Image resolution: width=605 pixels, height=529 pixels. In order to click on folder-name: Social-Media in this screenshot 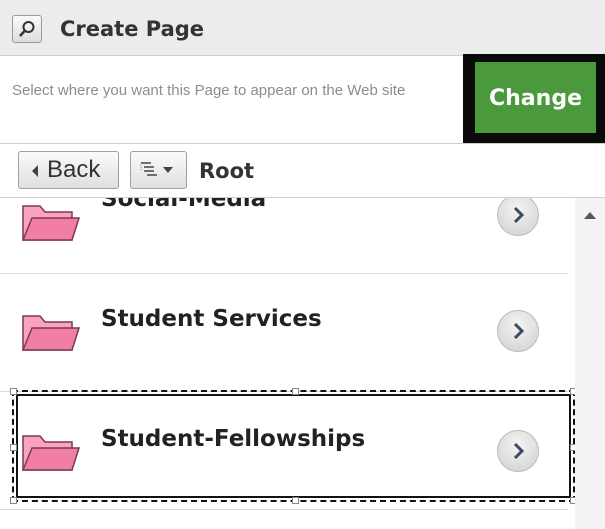, I will do `click(184, 205)`.